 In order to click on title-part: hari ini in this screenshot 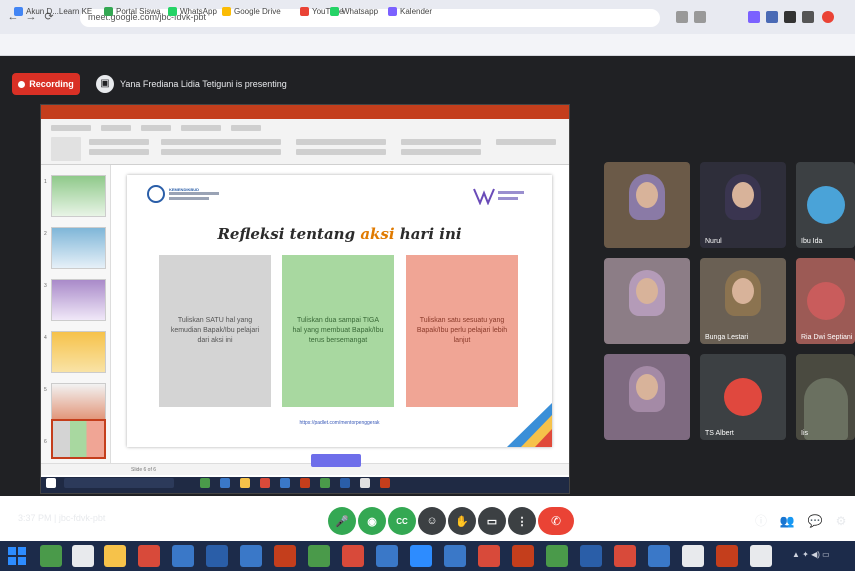, I will do `click(428, 234)`.